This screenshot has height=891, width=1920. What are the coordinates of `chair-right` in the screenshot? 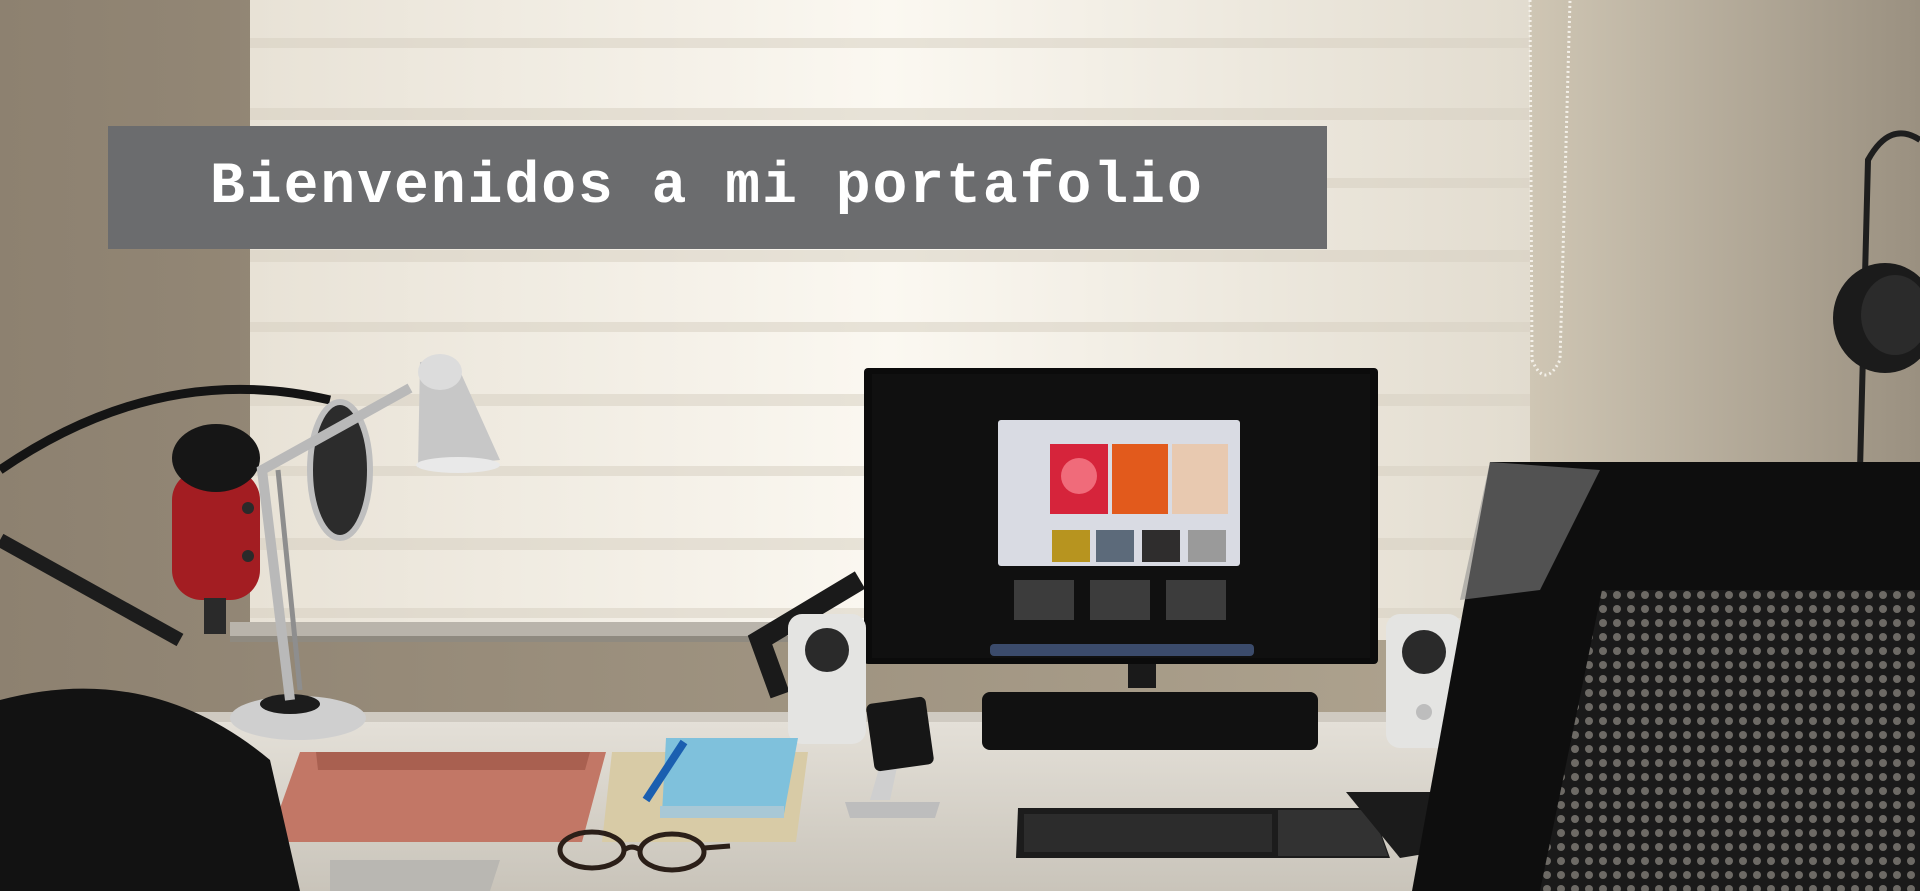 It's located at (1666, 676).